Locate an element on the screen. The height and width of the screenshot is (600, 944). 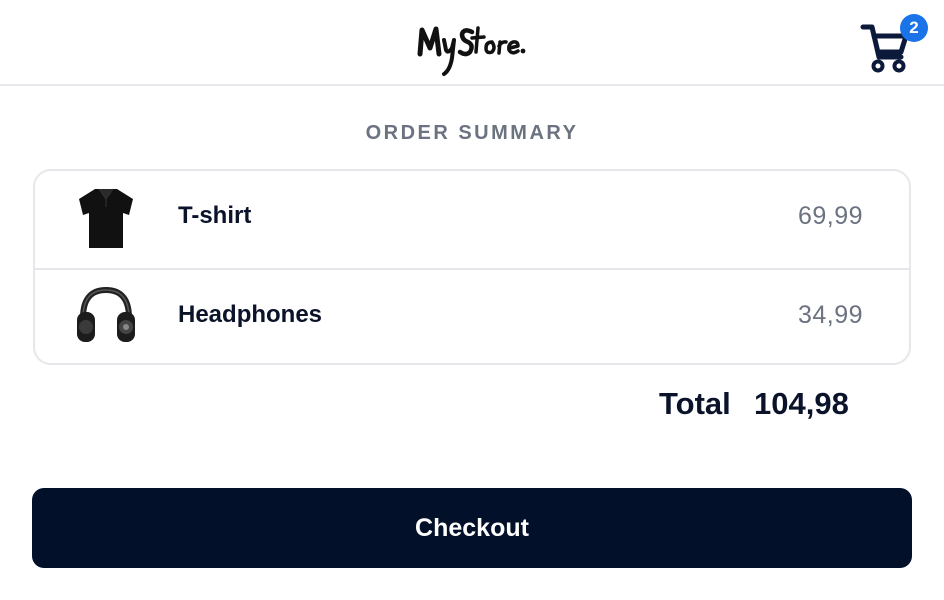
app-header: 2 is located at coordinates (472, 43).